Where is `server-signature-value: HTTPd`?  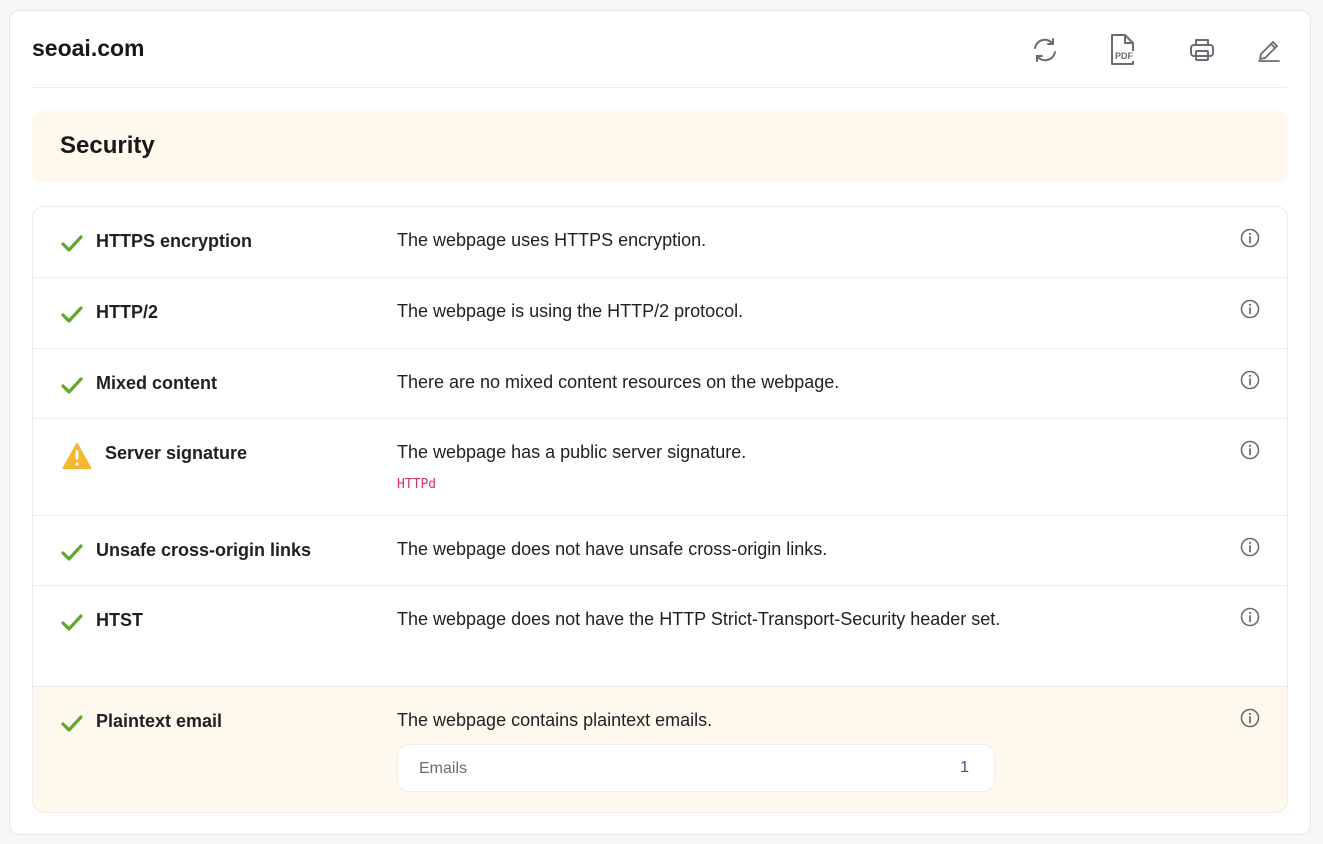 server-signature-value: HTTPd is located at coordinates (417, 484).